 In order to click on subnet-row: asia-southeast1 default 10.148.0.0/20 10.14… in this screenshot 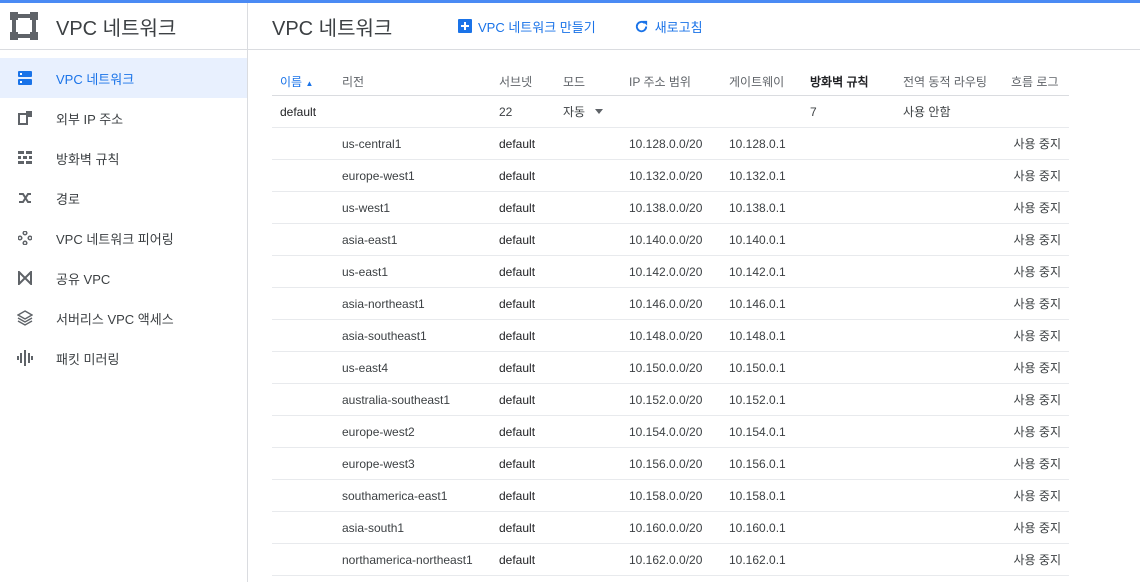, I will do `click(670, 335)`.